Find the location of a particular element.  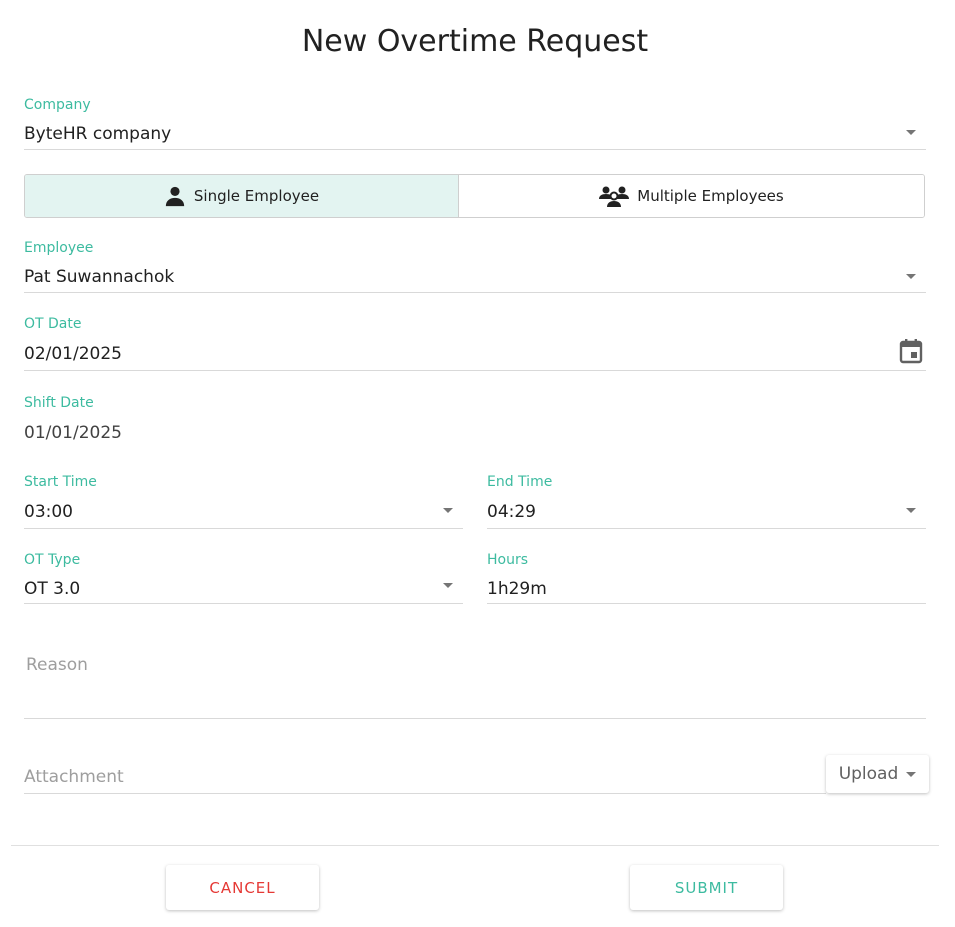

company-select: Company ByteHR company is located at coordinates (475, 123).